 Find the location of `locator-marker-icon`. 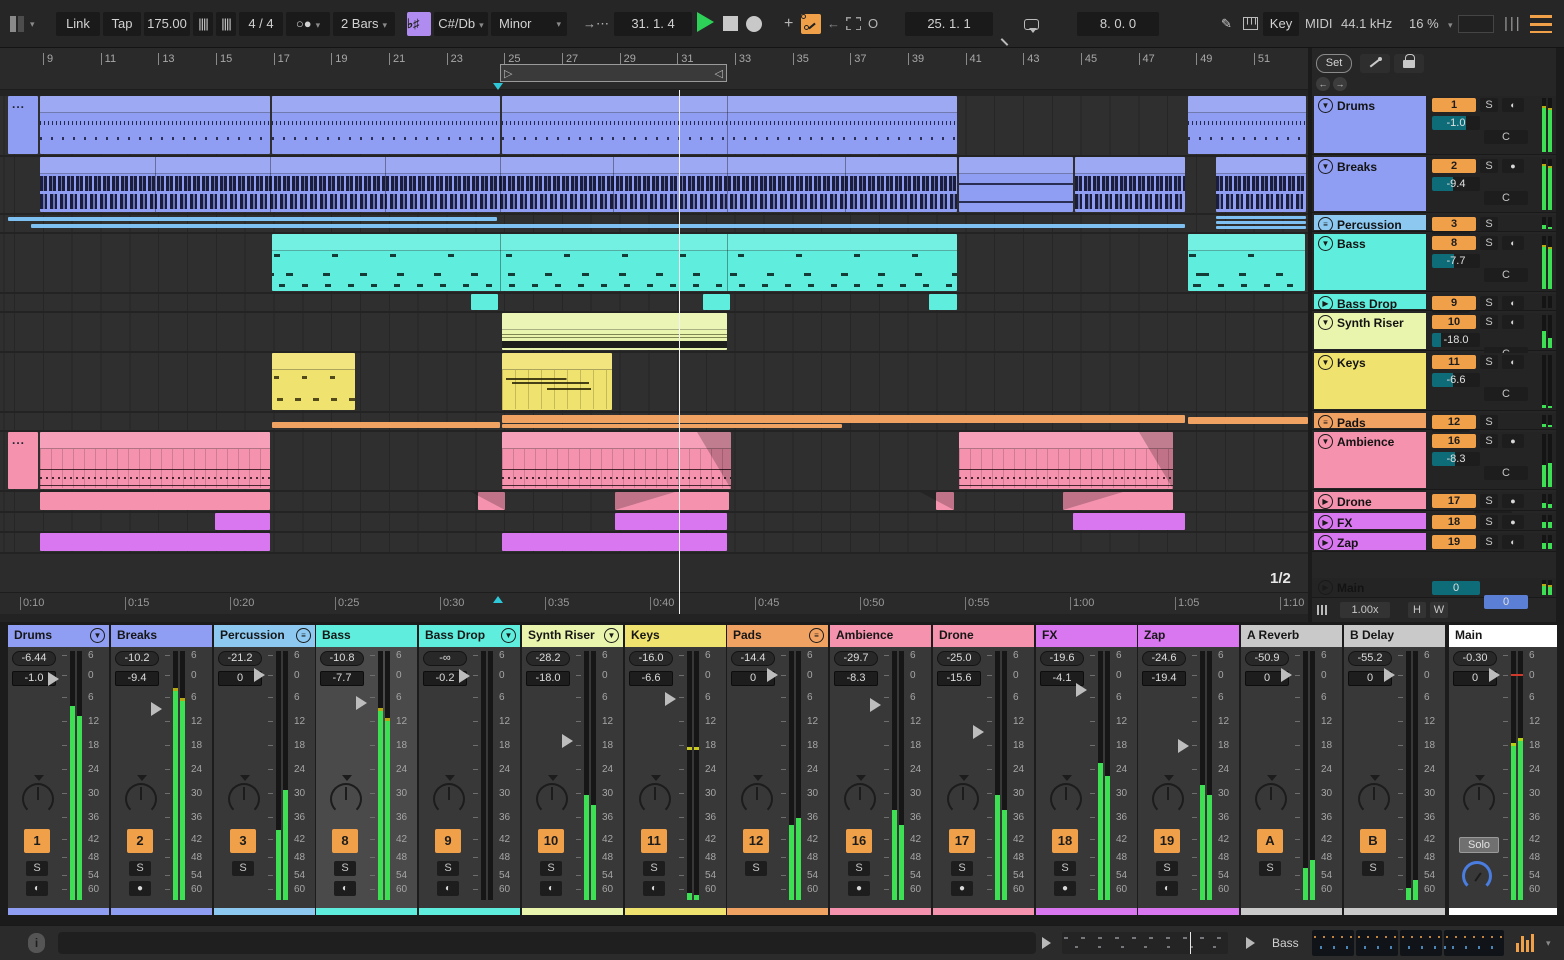

locator-marker-icon is located at coordinates (498, 86).